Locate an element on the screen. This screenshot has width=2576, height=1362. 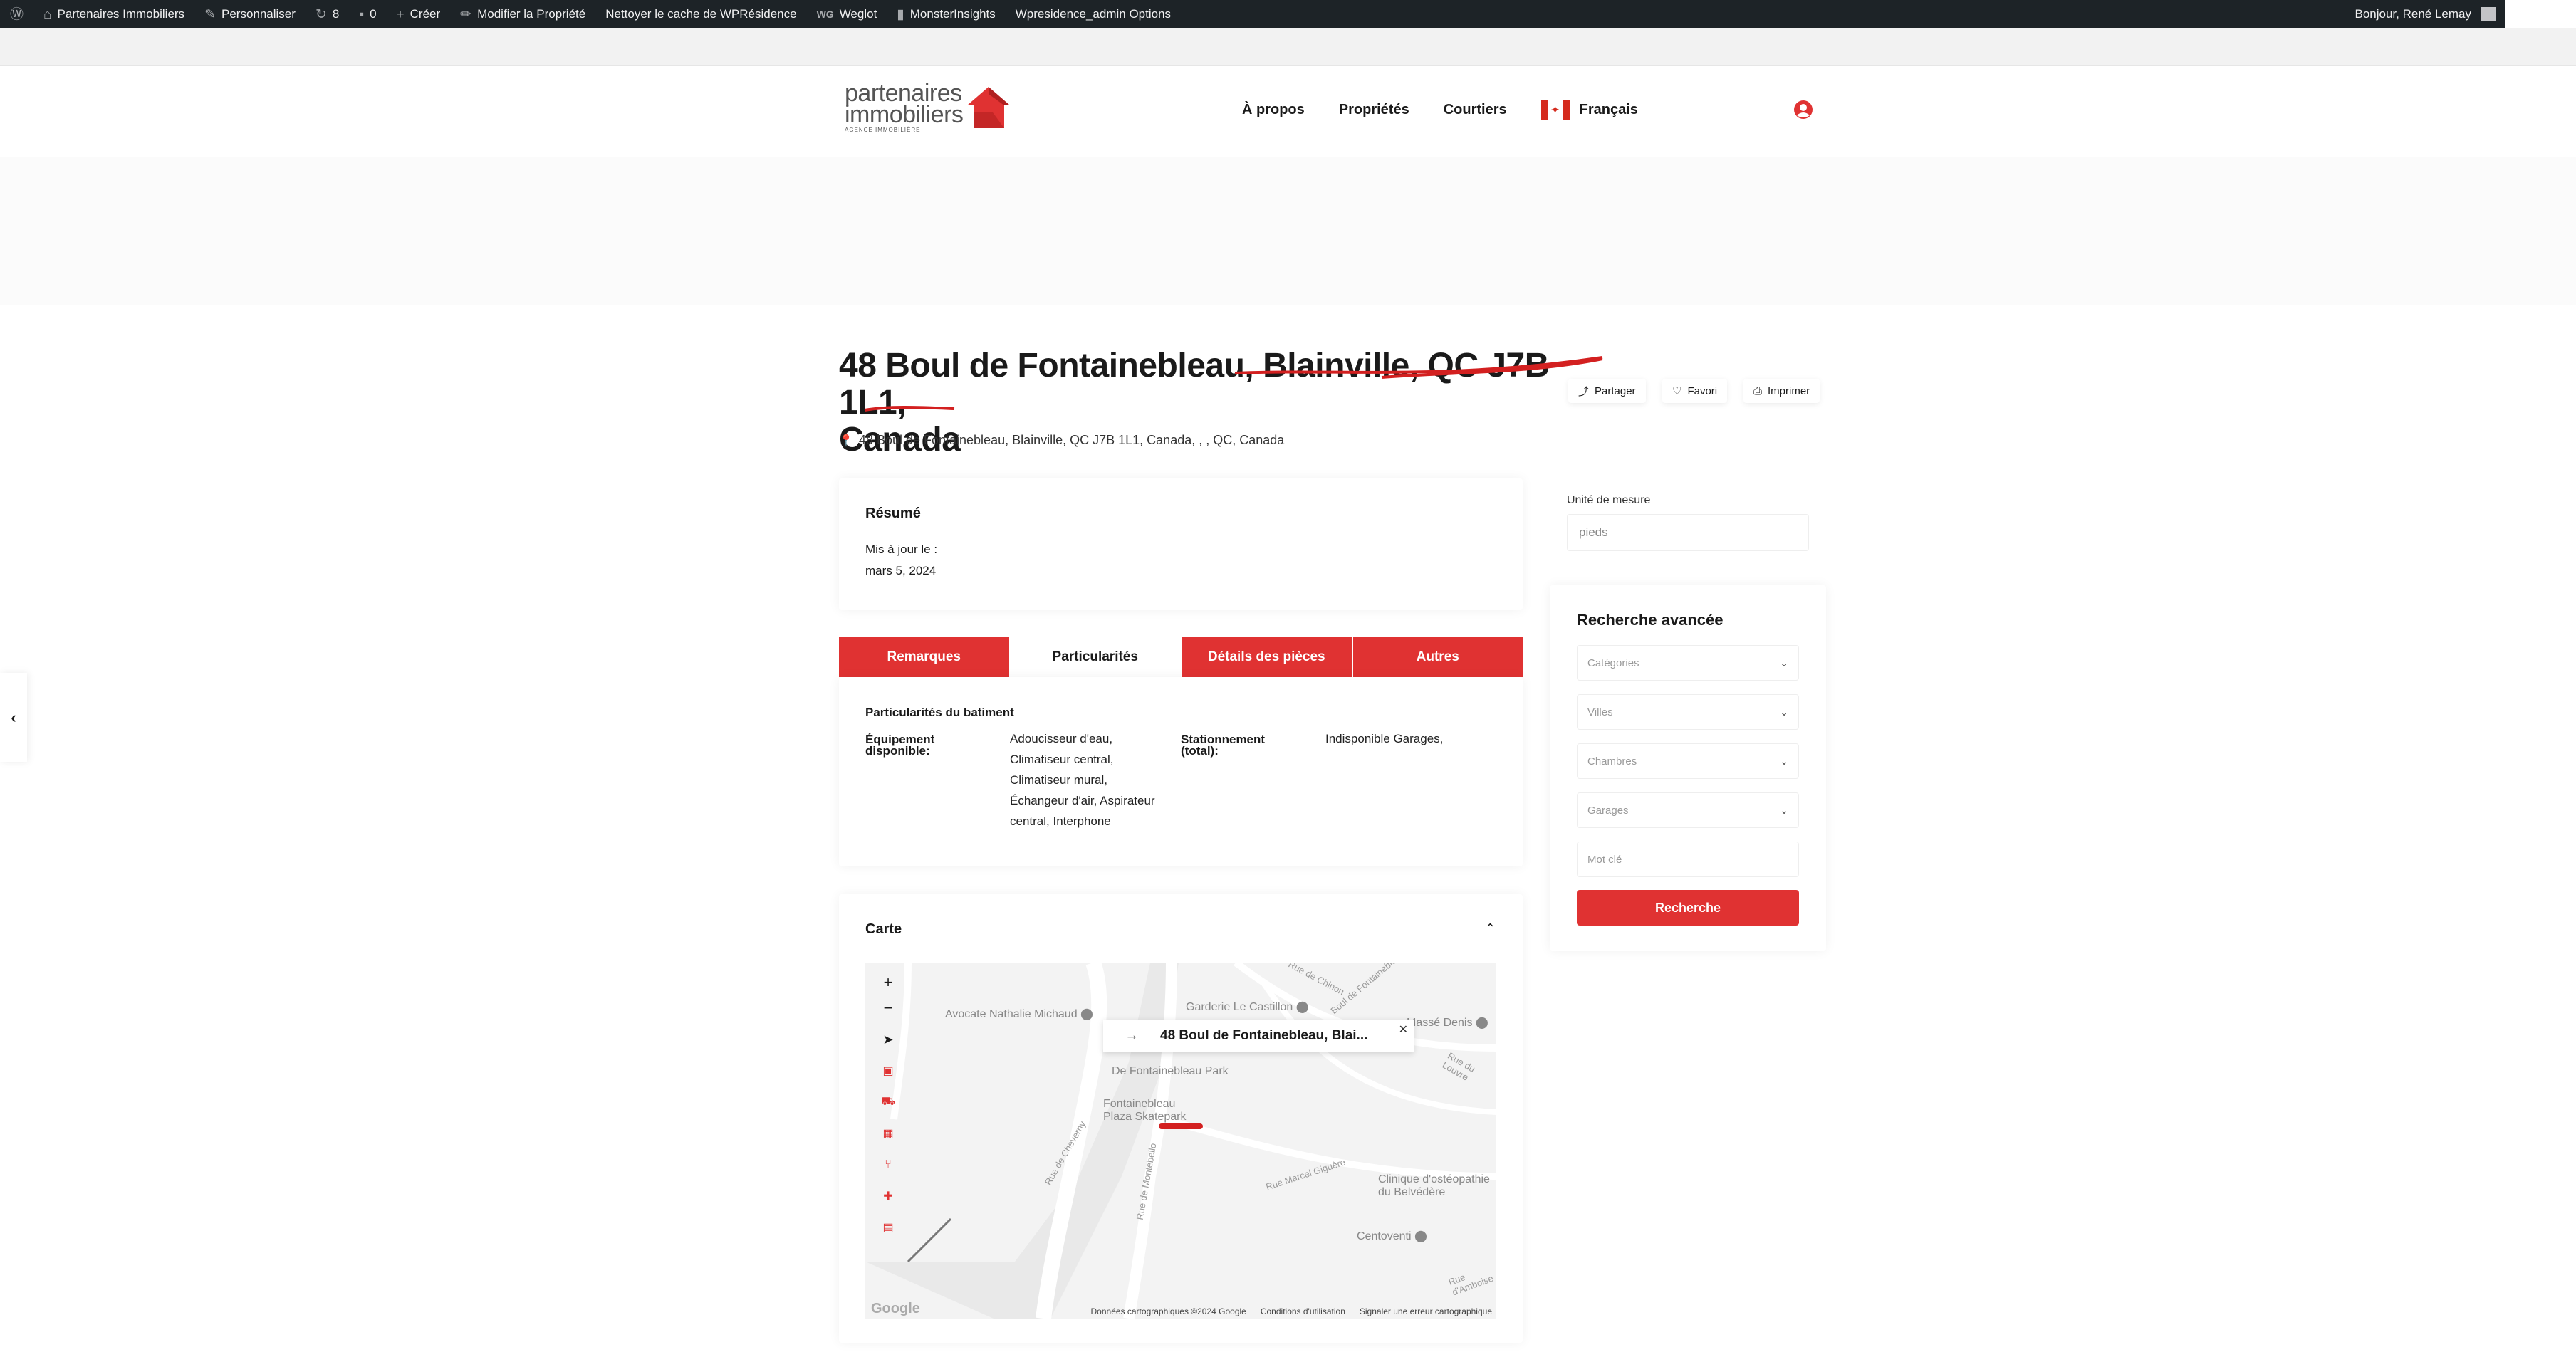
nav-item-brokers: Courtiers is located at coordinates (1475, 110).